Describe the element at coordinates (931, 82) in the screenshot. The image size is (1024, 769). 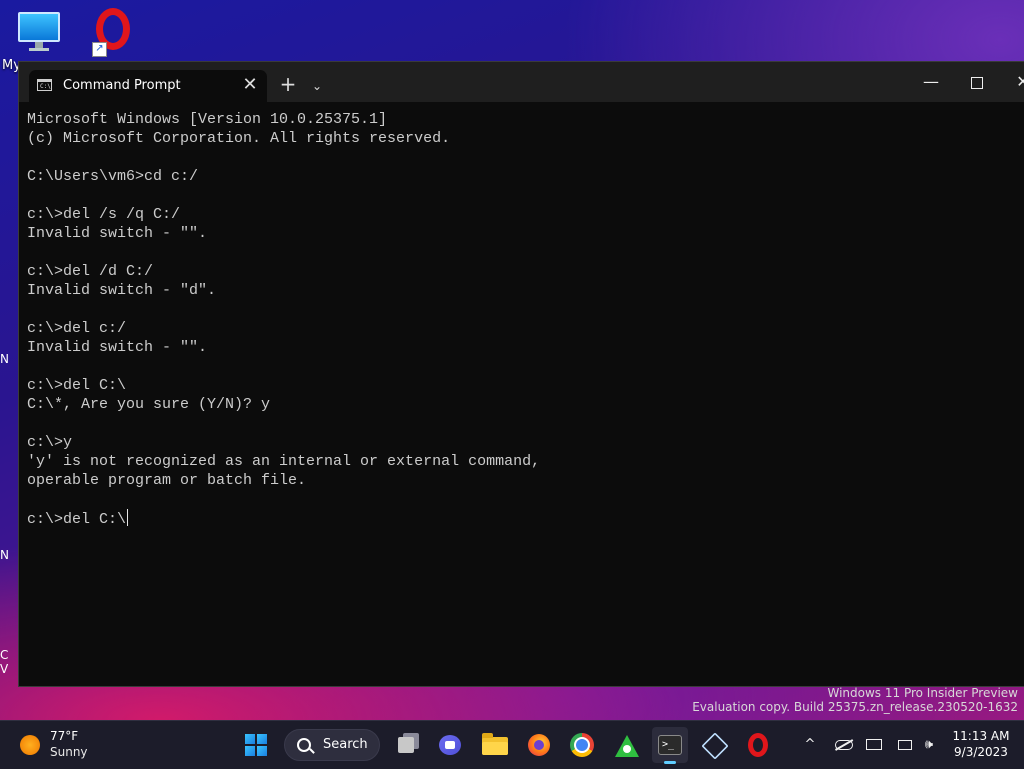
I see `minimize-button: —` at that location.